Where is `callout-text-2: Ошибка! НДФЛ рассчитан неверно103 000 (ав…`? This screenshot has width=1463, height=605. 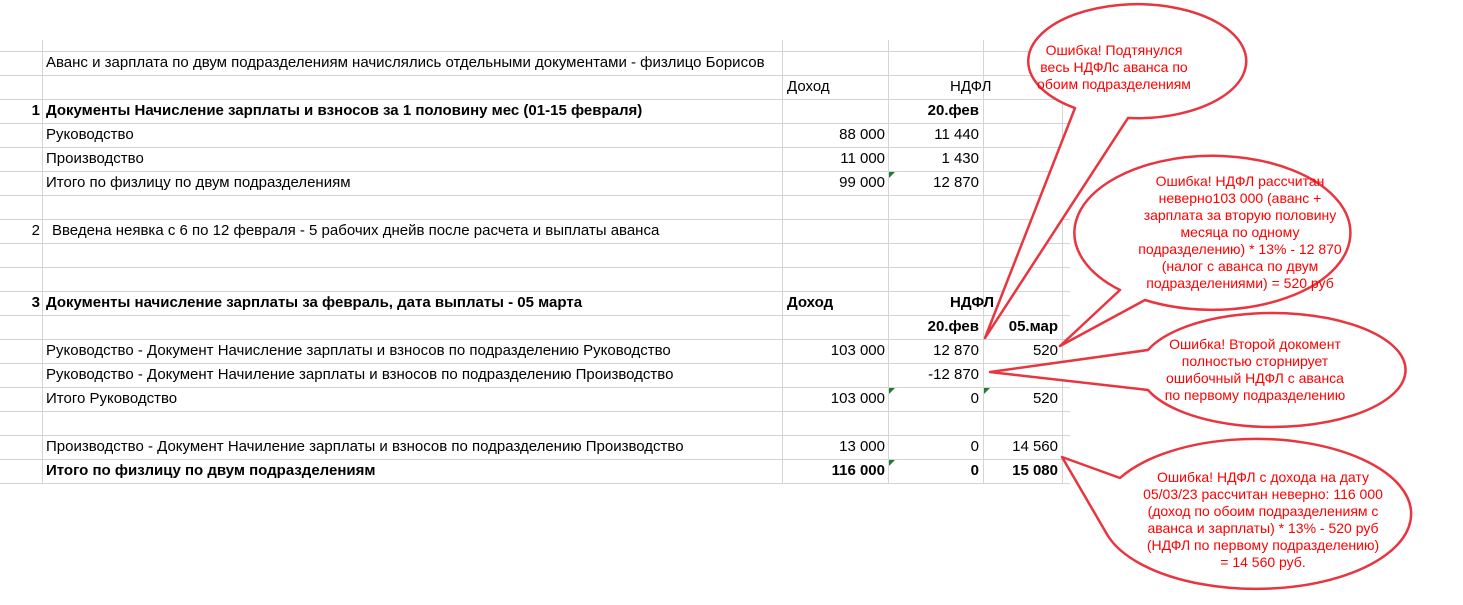
callout-text-2: Ошибка! НДФЛ рассчитан неверно103 000 (ав… is located at coordinates (1240, 231).